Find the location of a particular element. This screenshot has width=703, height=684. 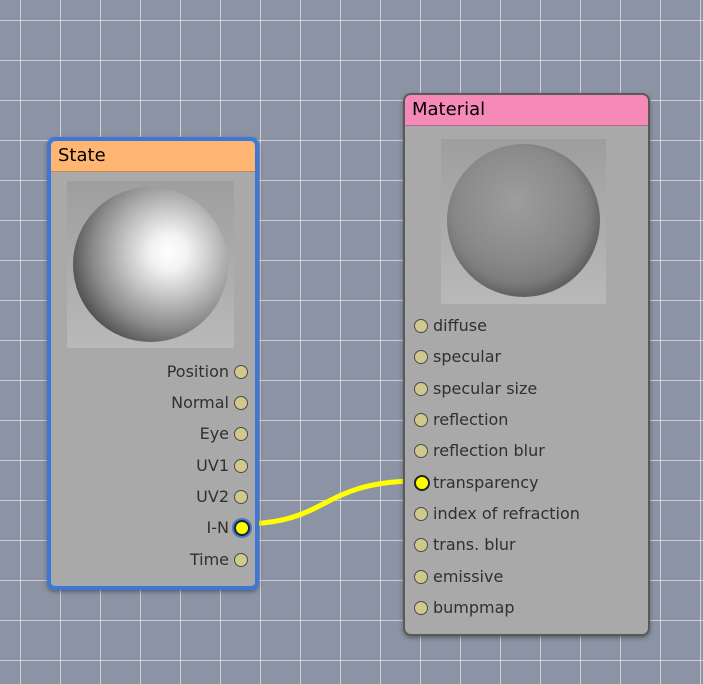

port-label: reflection blur is located at coordinates (489, 450).